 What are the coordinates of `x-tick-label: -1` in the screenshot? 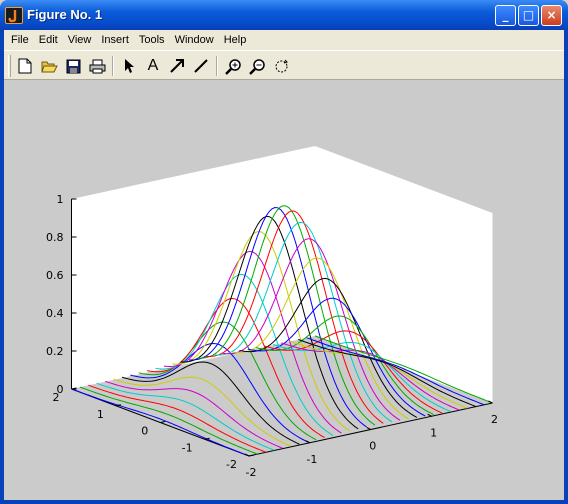 It's located at (311, 459).